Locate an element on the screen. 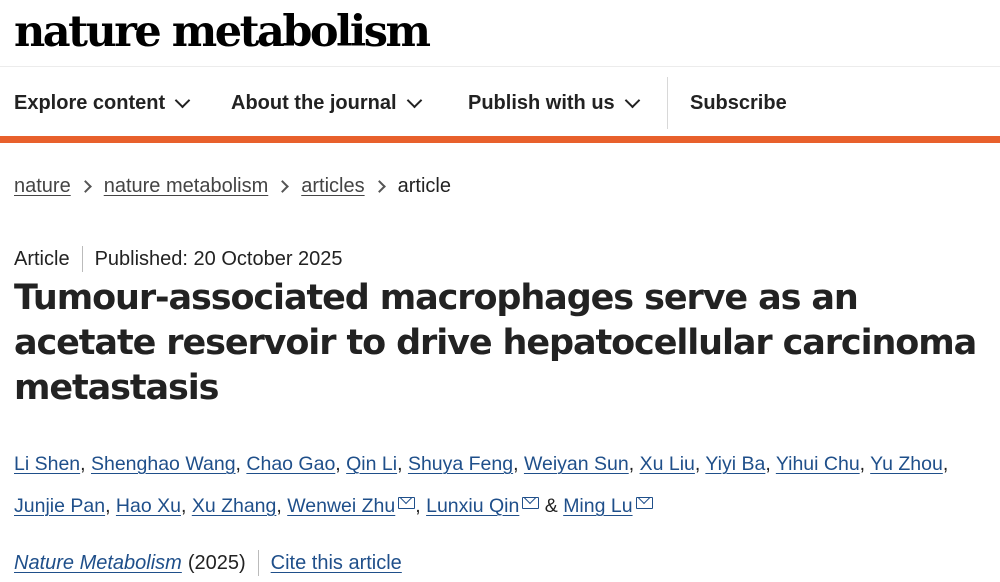 This screenshot has width=1000, height=582. nav-about-the-journal-label: About the journal is located at coordinates (314, 103).